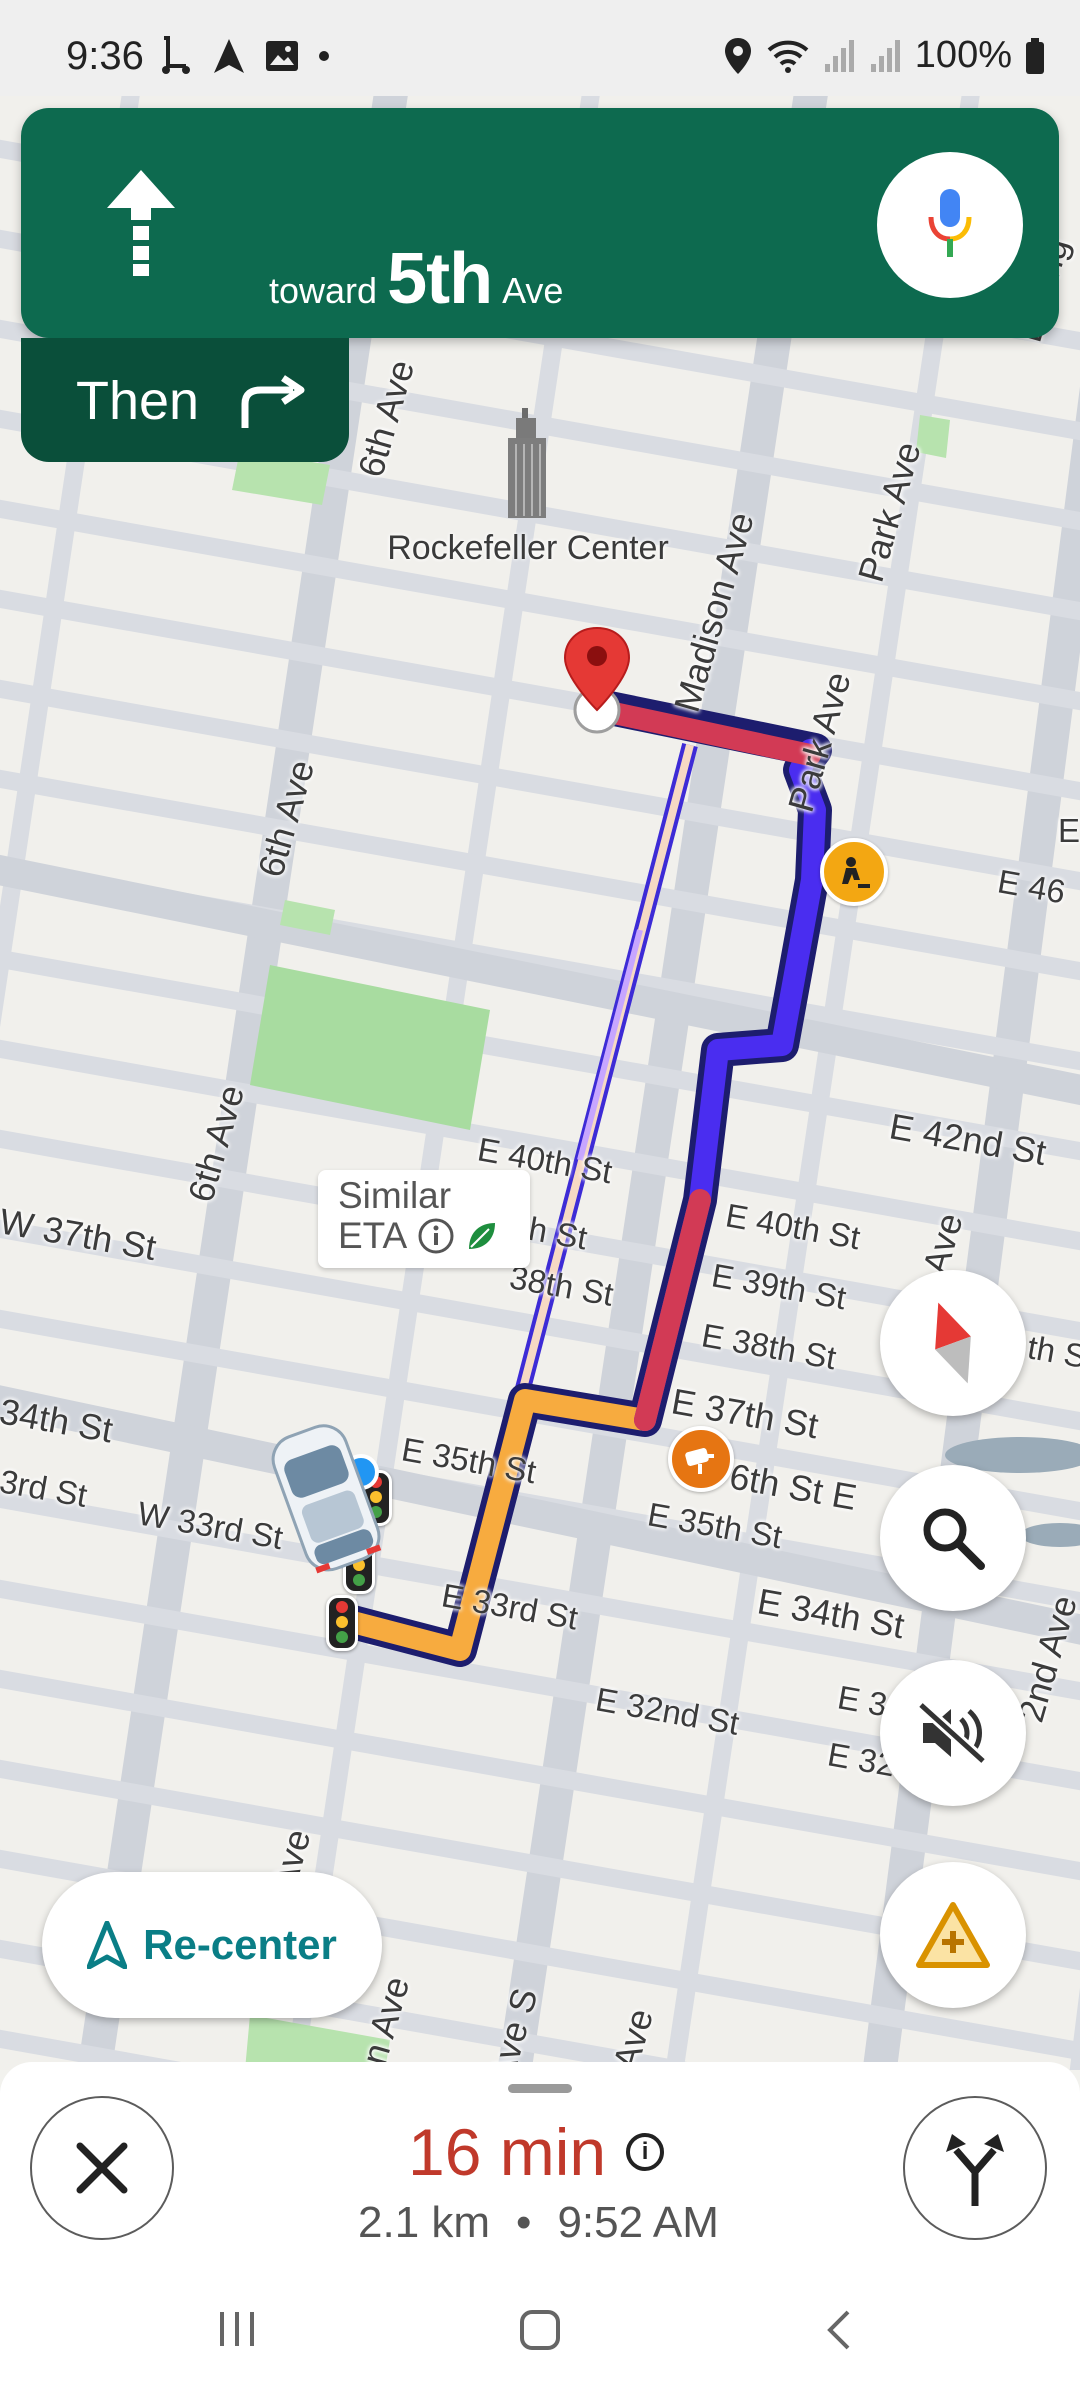  I want to click on landmark-rockefeller-center: Rockefeller Center, so click(528, 488).